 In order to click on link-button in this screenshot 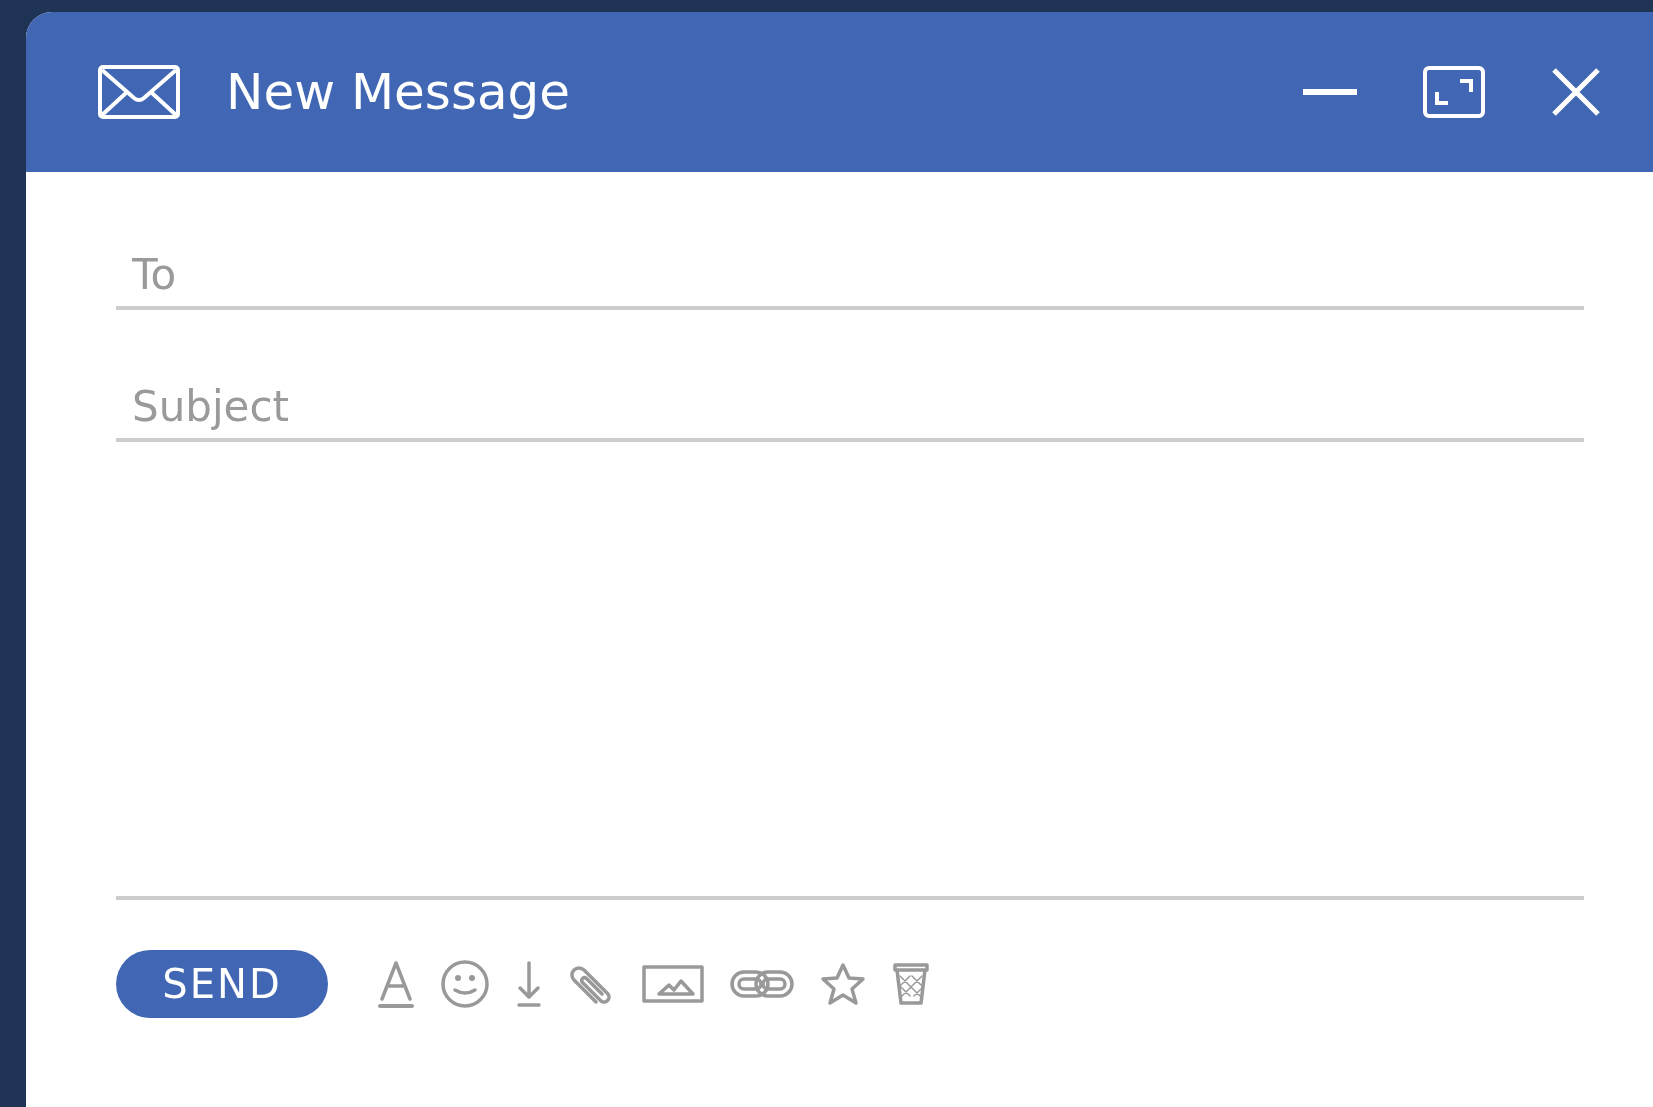, I will do `click(762, 984)`.